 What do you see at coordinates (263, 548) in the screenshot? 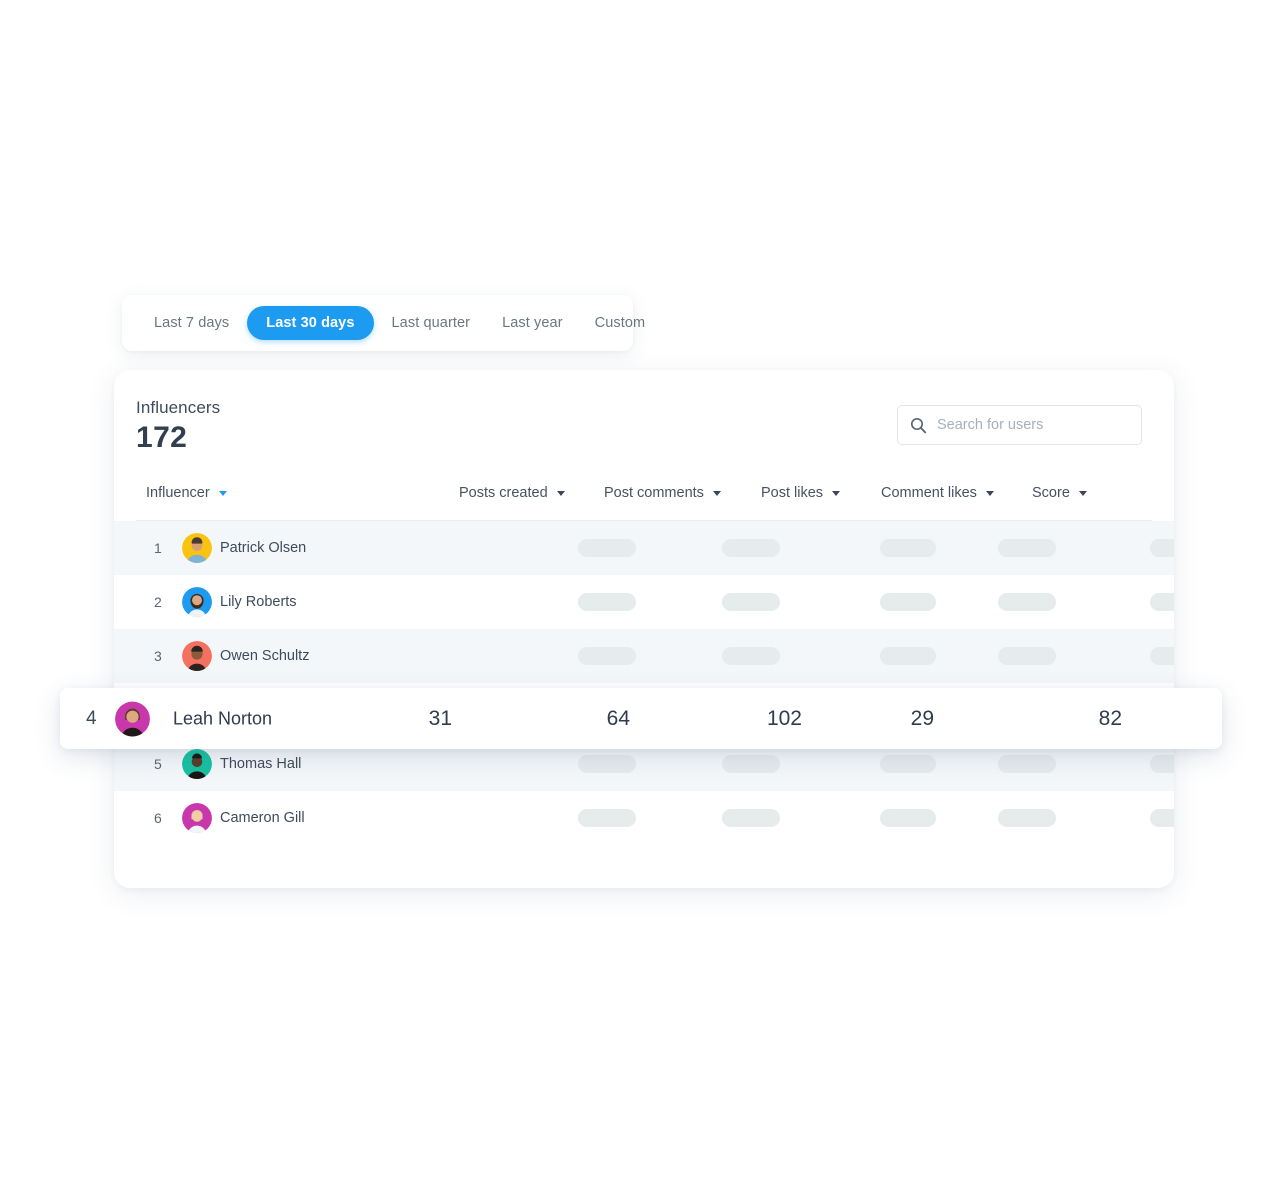
I see `row-name: Patrick Olsen` at bounding box center [263, 548].